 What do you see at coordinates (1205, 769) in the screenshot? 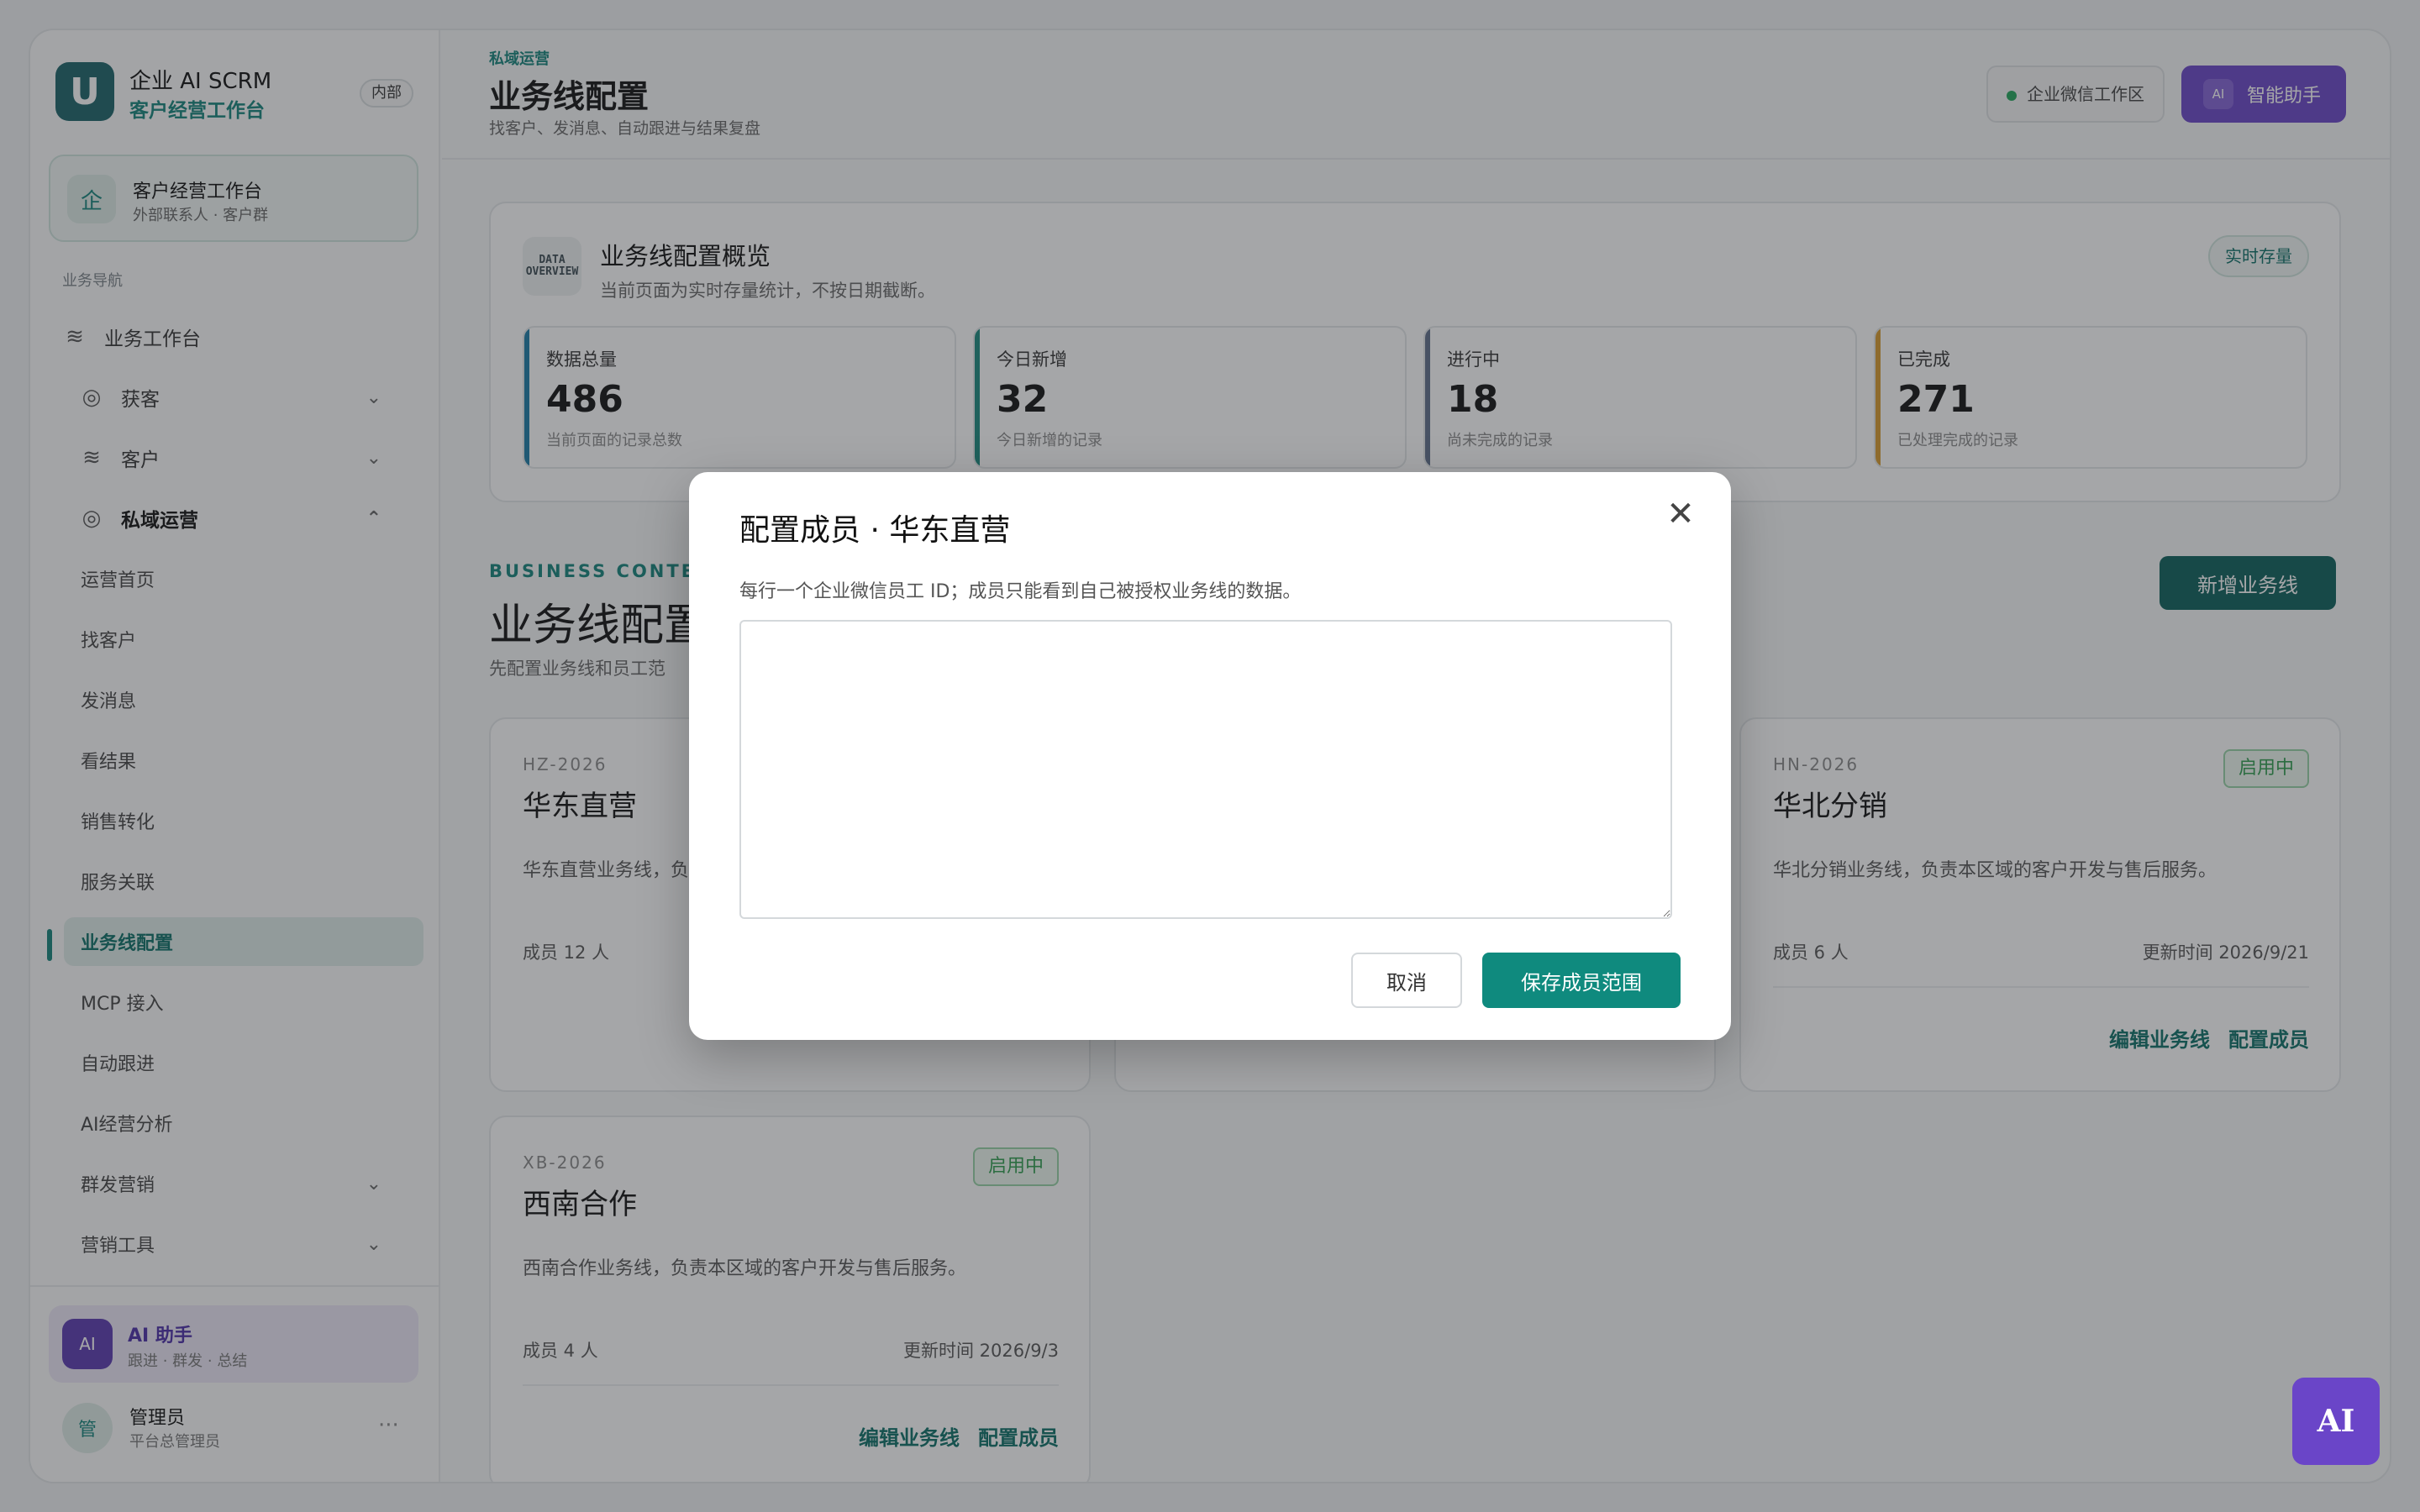
I see `member-ids-textarea` at bounding box center [1205, 769].